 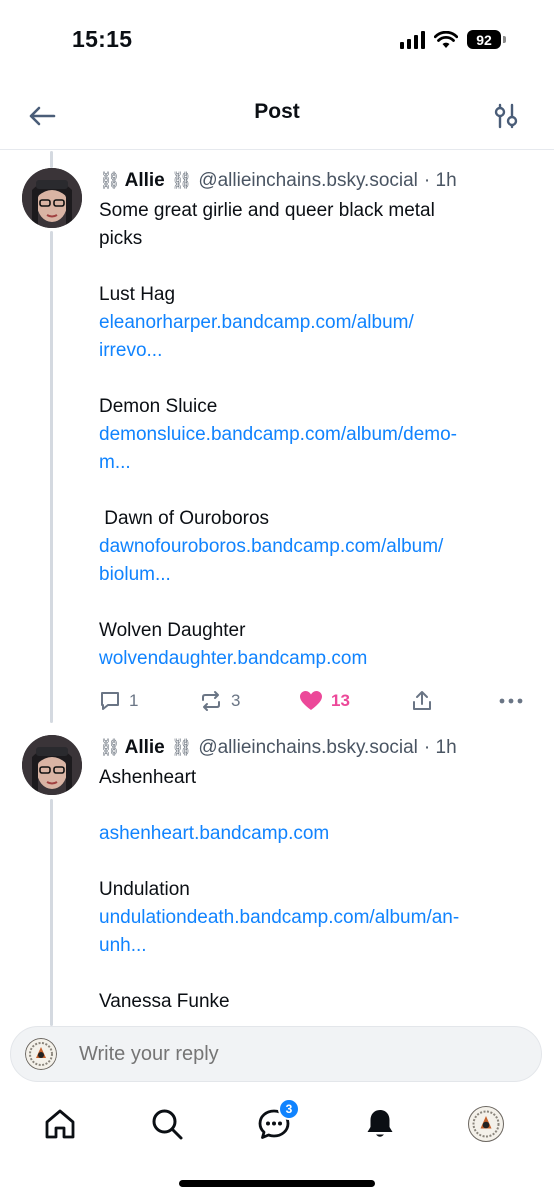 I want to click on share-button, so click(x=422, y=701).